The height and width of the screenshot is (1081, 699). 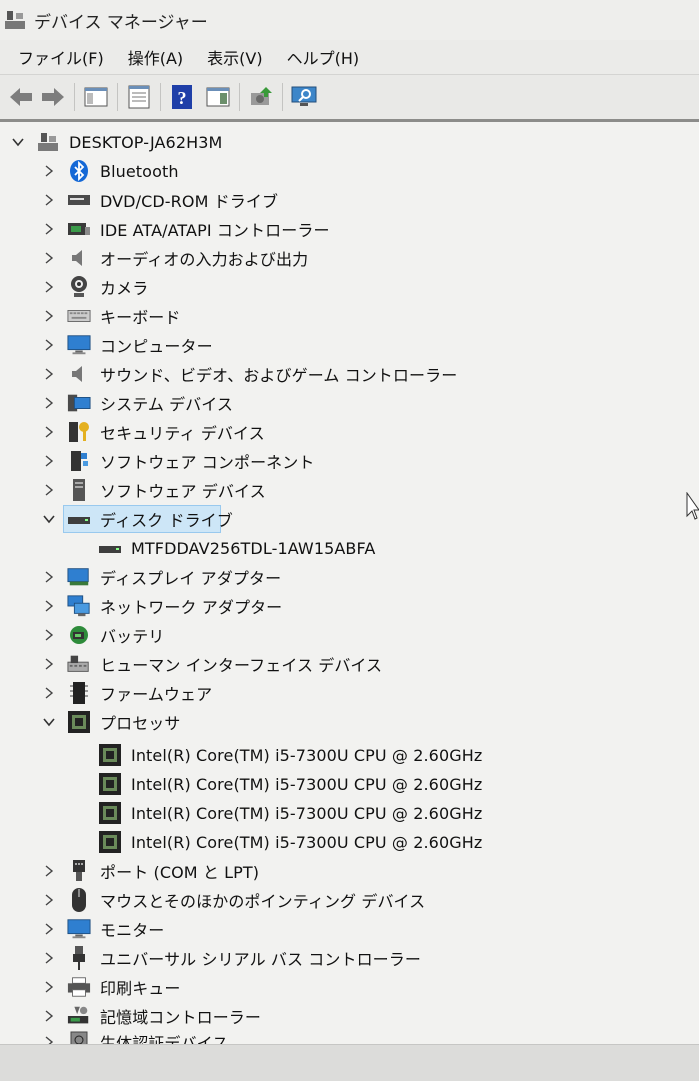 I want to click on category-label: セキュリティ デバイス, so click(x=182, y=433).